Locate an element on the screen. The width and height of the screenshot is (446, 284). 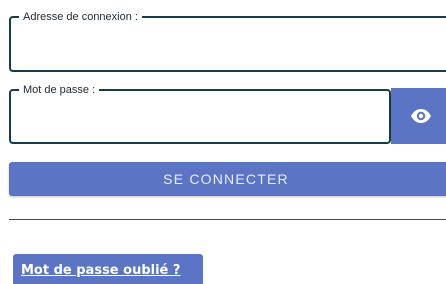
login-input is located at coordinates (231, 46).